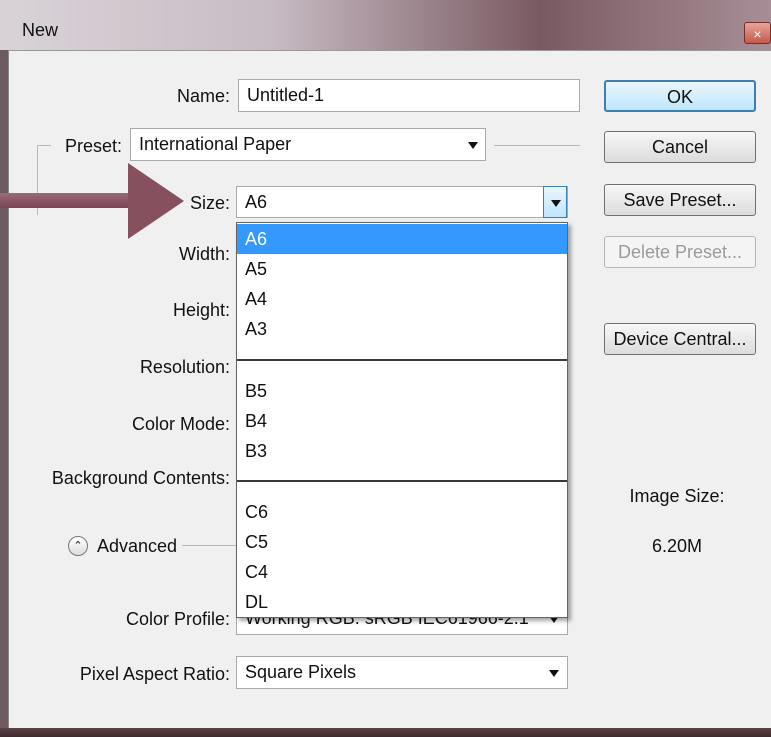 This screenshot has width=771, height=737. I want to click on size-option-b4: B4, so click(402, 421).